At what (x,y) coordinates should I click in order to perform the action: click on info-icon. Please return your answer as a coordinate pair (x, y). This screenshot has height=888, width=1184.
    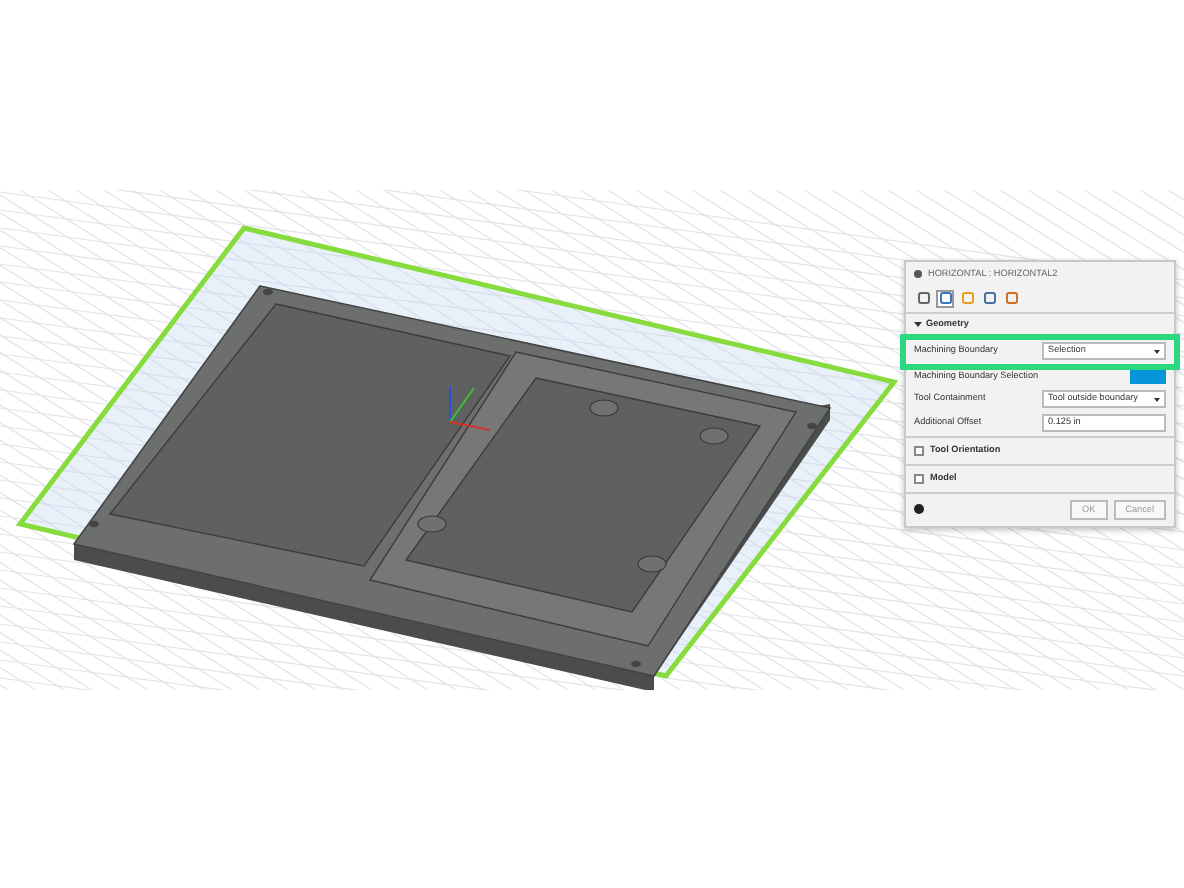
    Looking at the image, I should click on (919, 510).